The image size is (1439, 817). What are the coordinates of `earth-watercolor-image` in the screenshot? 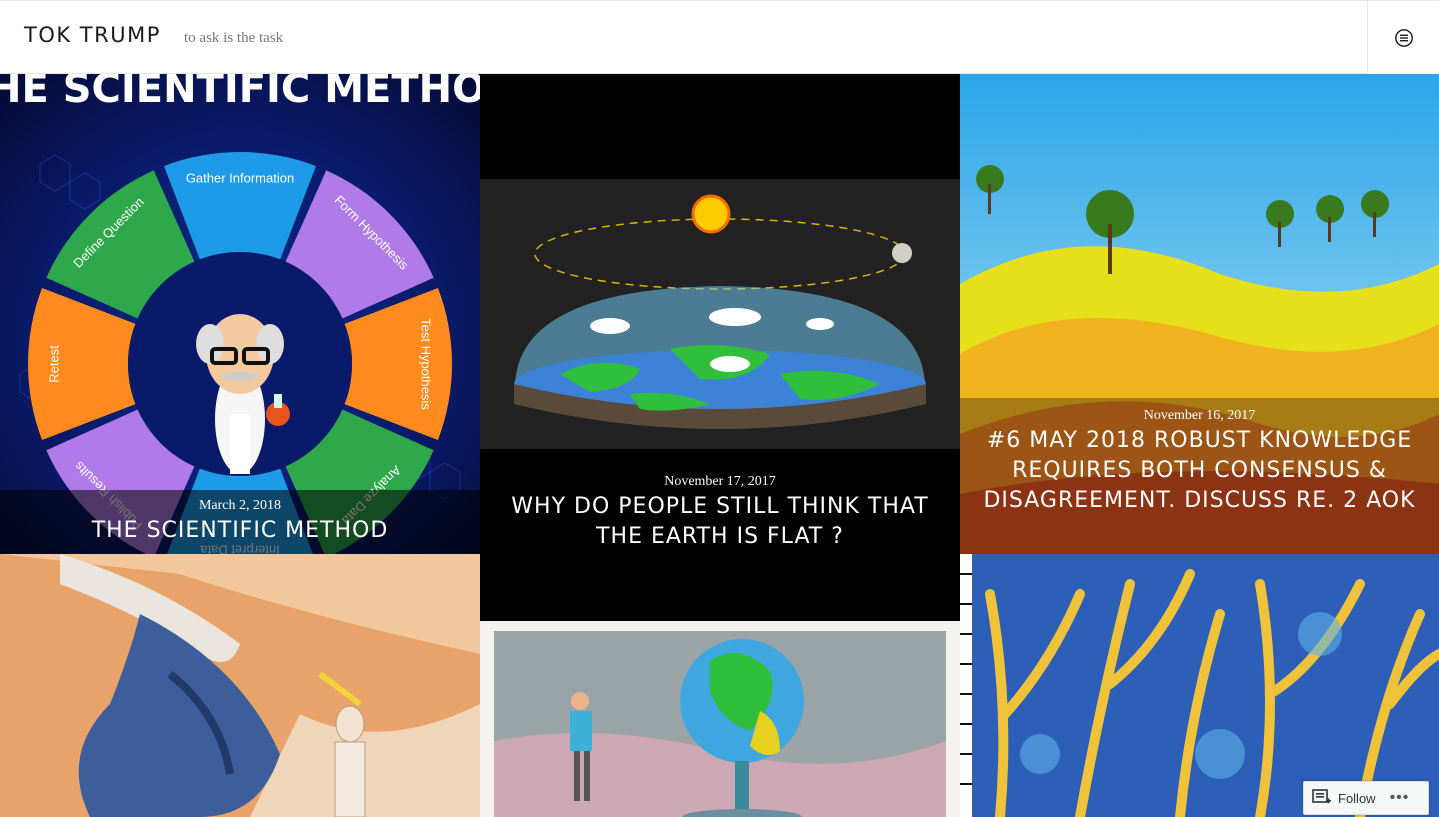 It's located at (720, 719).